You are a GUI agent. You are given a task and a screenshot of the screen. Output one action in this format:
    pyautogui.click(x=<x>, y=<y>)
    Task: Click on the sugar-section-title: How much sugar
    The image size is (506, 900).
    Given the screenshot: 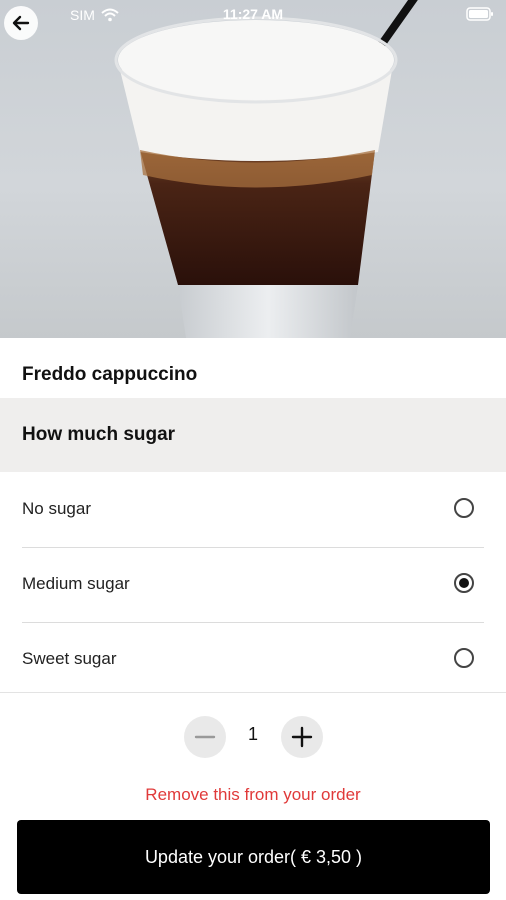 What is the action you would take?
    pyautogui.click(x=99, y=434)
    